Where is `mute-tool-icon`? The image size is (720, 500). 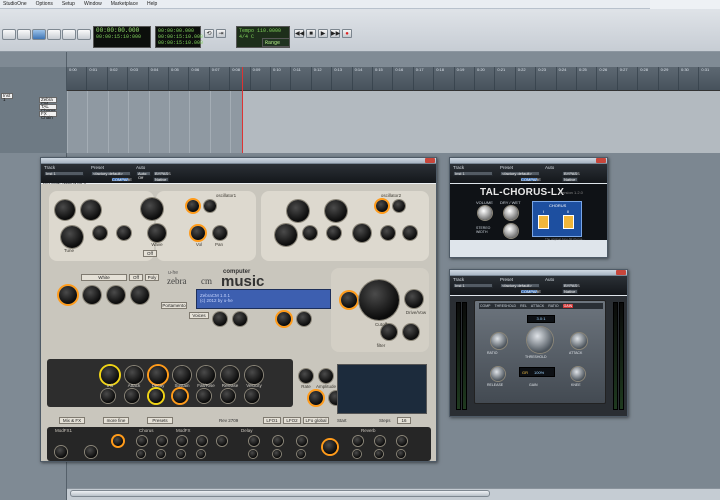
mute-tool-icon is located at coordinates (84, 34).